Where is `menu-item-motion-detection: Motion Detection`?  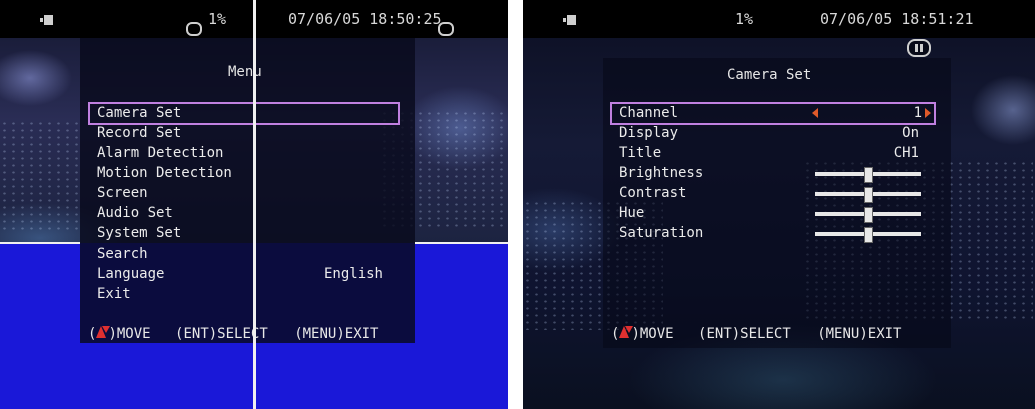
menu-item-motion-detection: Motion Detection is located at coordinates (247, 173).